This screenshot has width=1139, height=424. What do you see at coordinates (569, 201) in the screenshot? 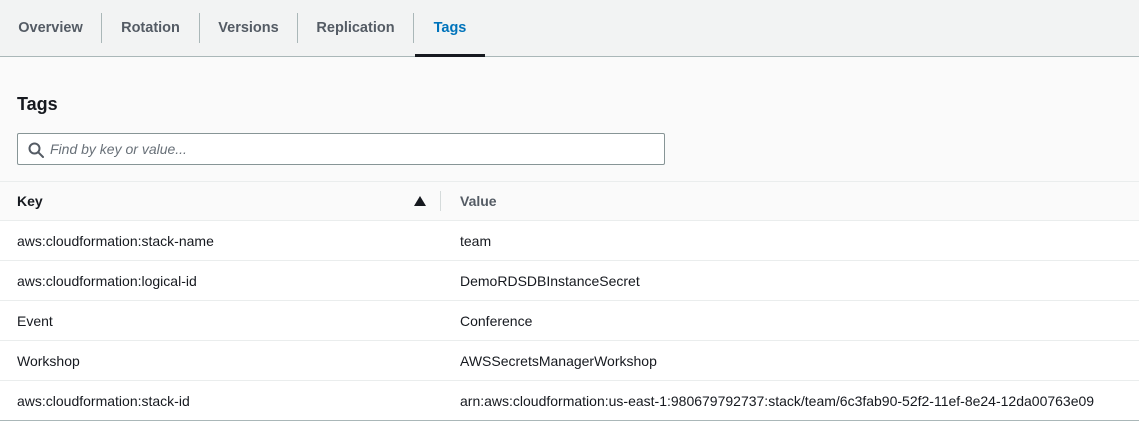
I see `table-header: Key Value` at bounding box center [569, 201].